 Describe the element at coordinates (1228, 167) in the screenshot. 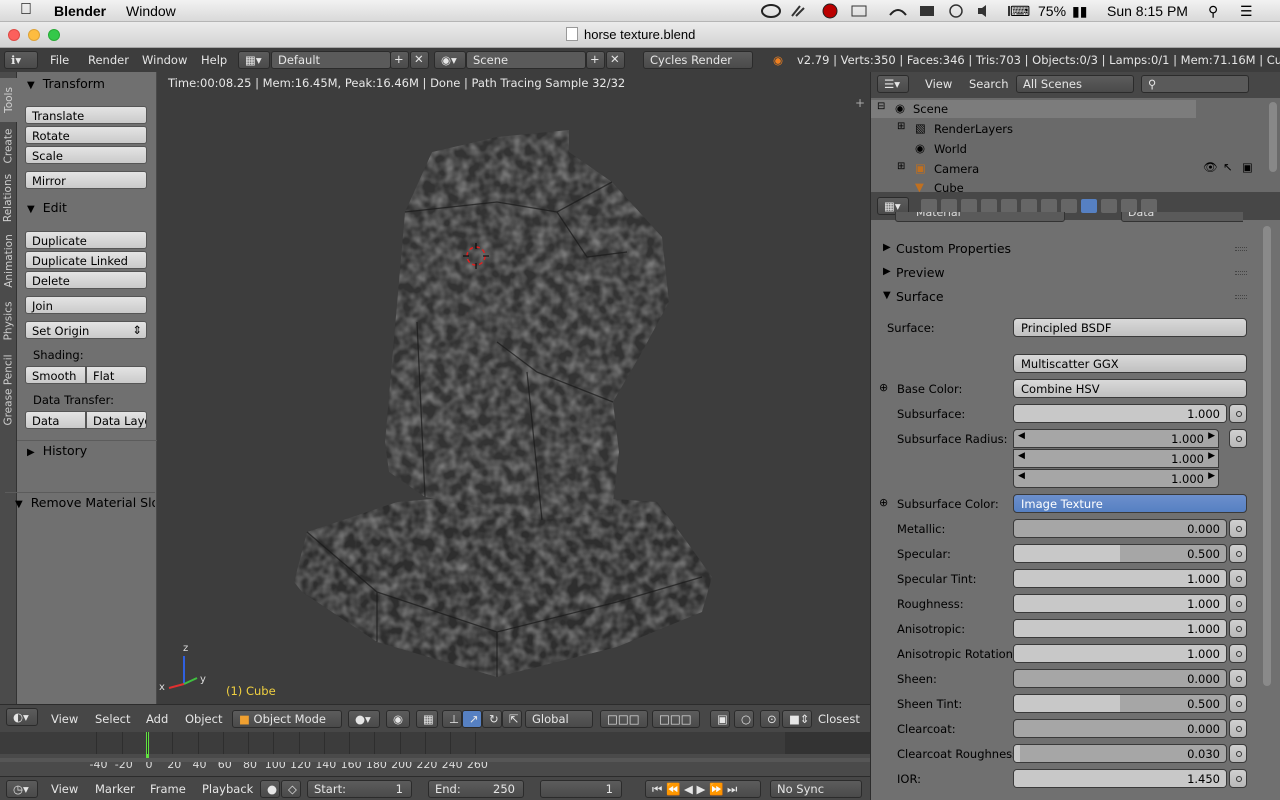

I see `selectable-cursor-icon: ↖` at that location.